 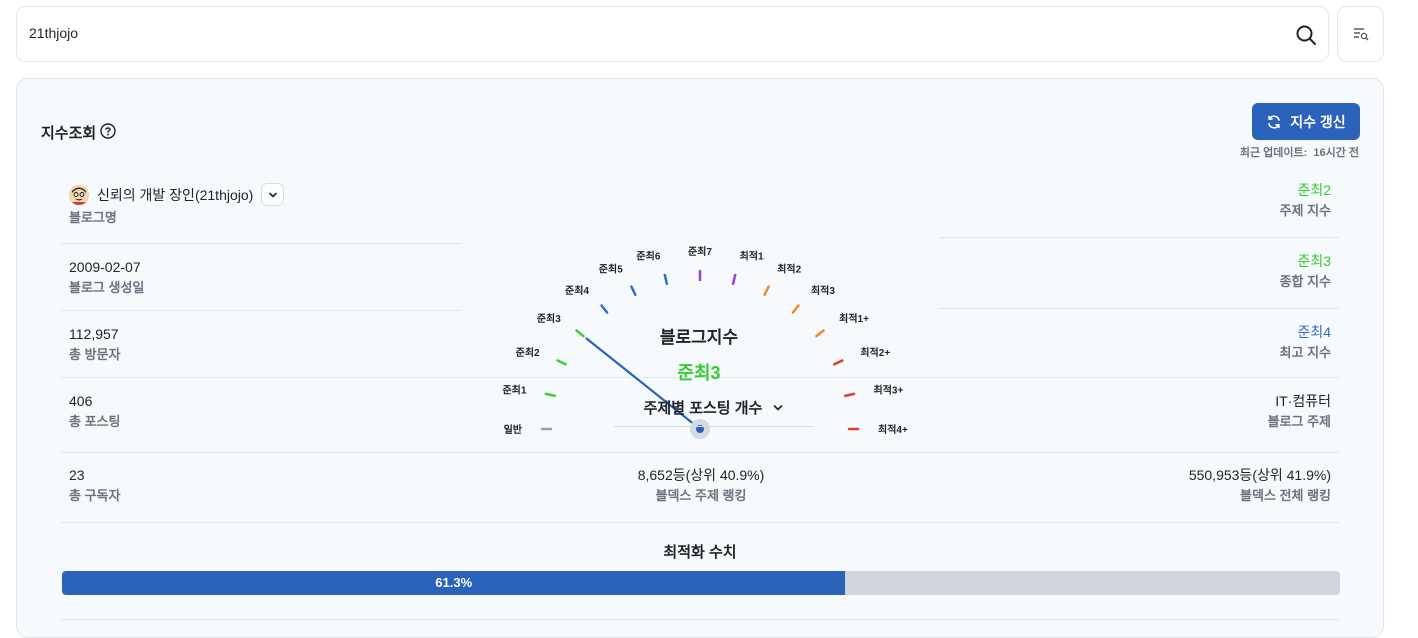 What do you see at coordinates (752, 255) in the screenshot?
I see `gauge-level-label: 최적1` at bounding box center [752, 255].